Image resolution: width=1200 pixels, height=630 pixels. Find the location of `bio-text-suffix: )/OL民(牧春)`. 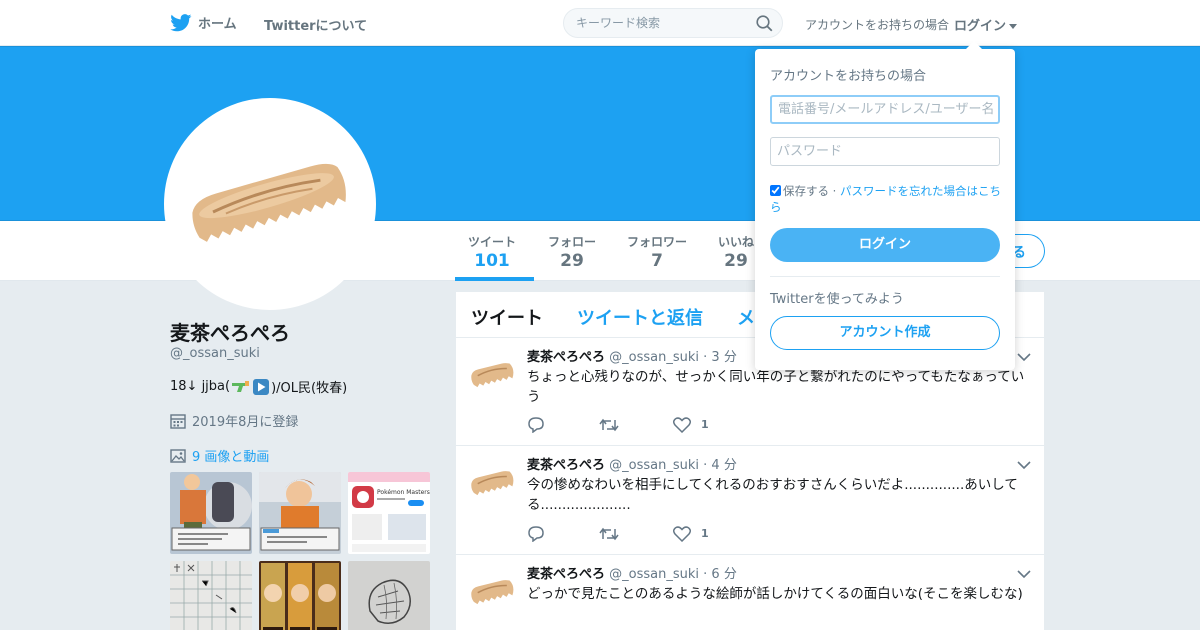

bio-text-suffix: )/OL民(牧春) is located at coordinates (309, 388).